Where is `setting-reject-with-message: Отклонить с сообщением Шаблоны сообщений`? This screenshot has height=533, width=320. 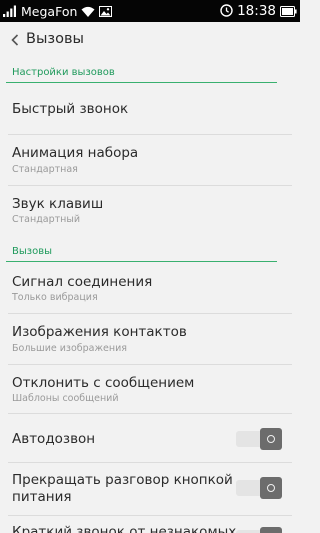
setting-reject-with-message: Отклонить с сообщением Шаблоны сообщений is located at coordinates (150, 389).